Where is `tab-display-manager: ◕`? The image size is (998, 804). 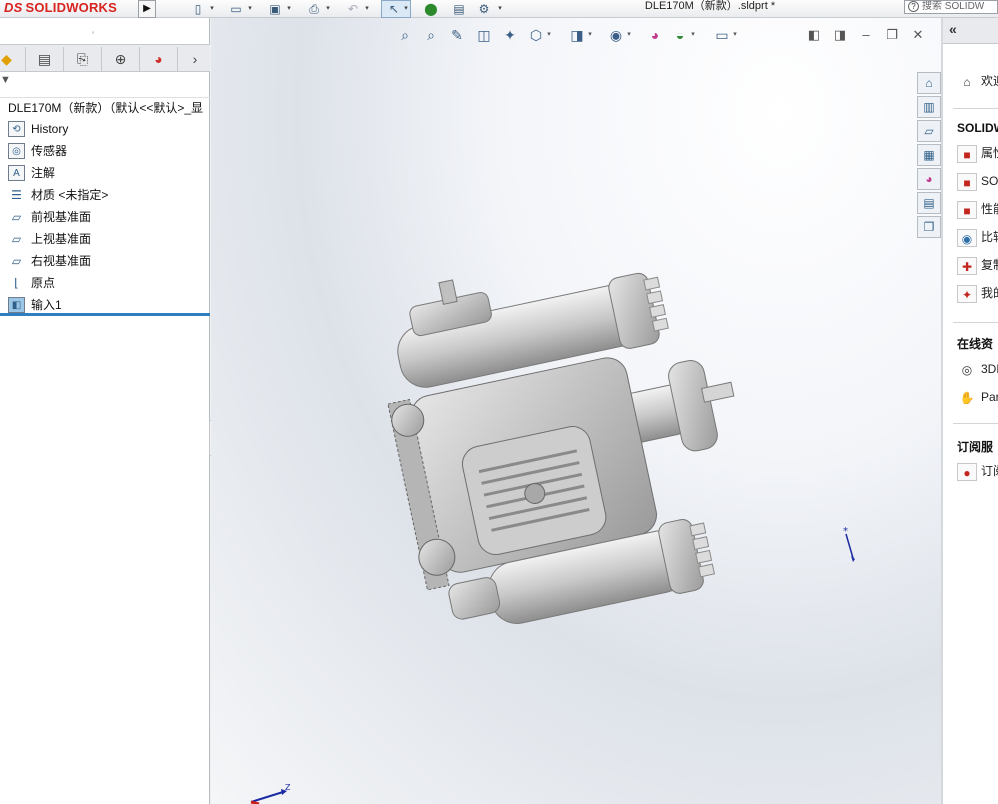 tab-display-manager: ◕ is located at coordinates (159, 59).